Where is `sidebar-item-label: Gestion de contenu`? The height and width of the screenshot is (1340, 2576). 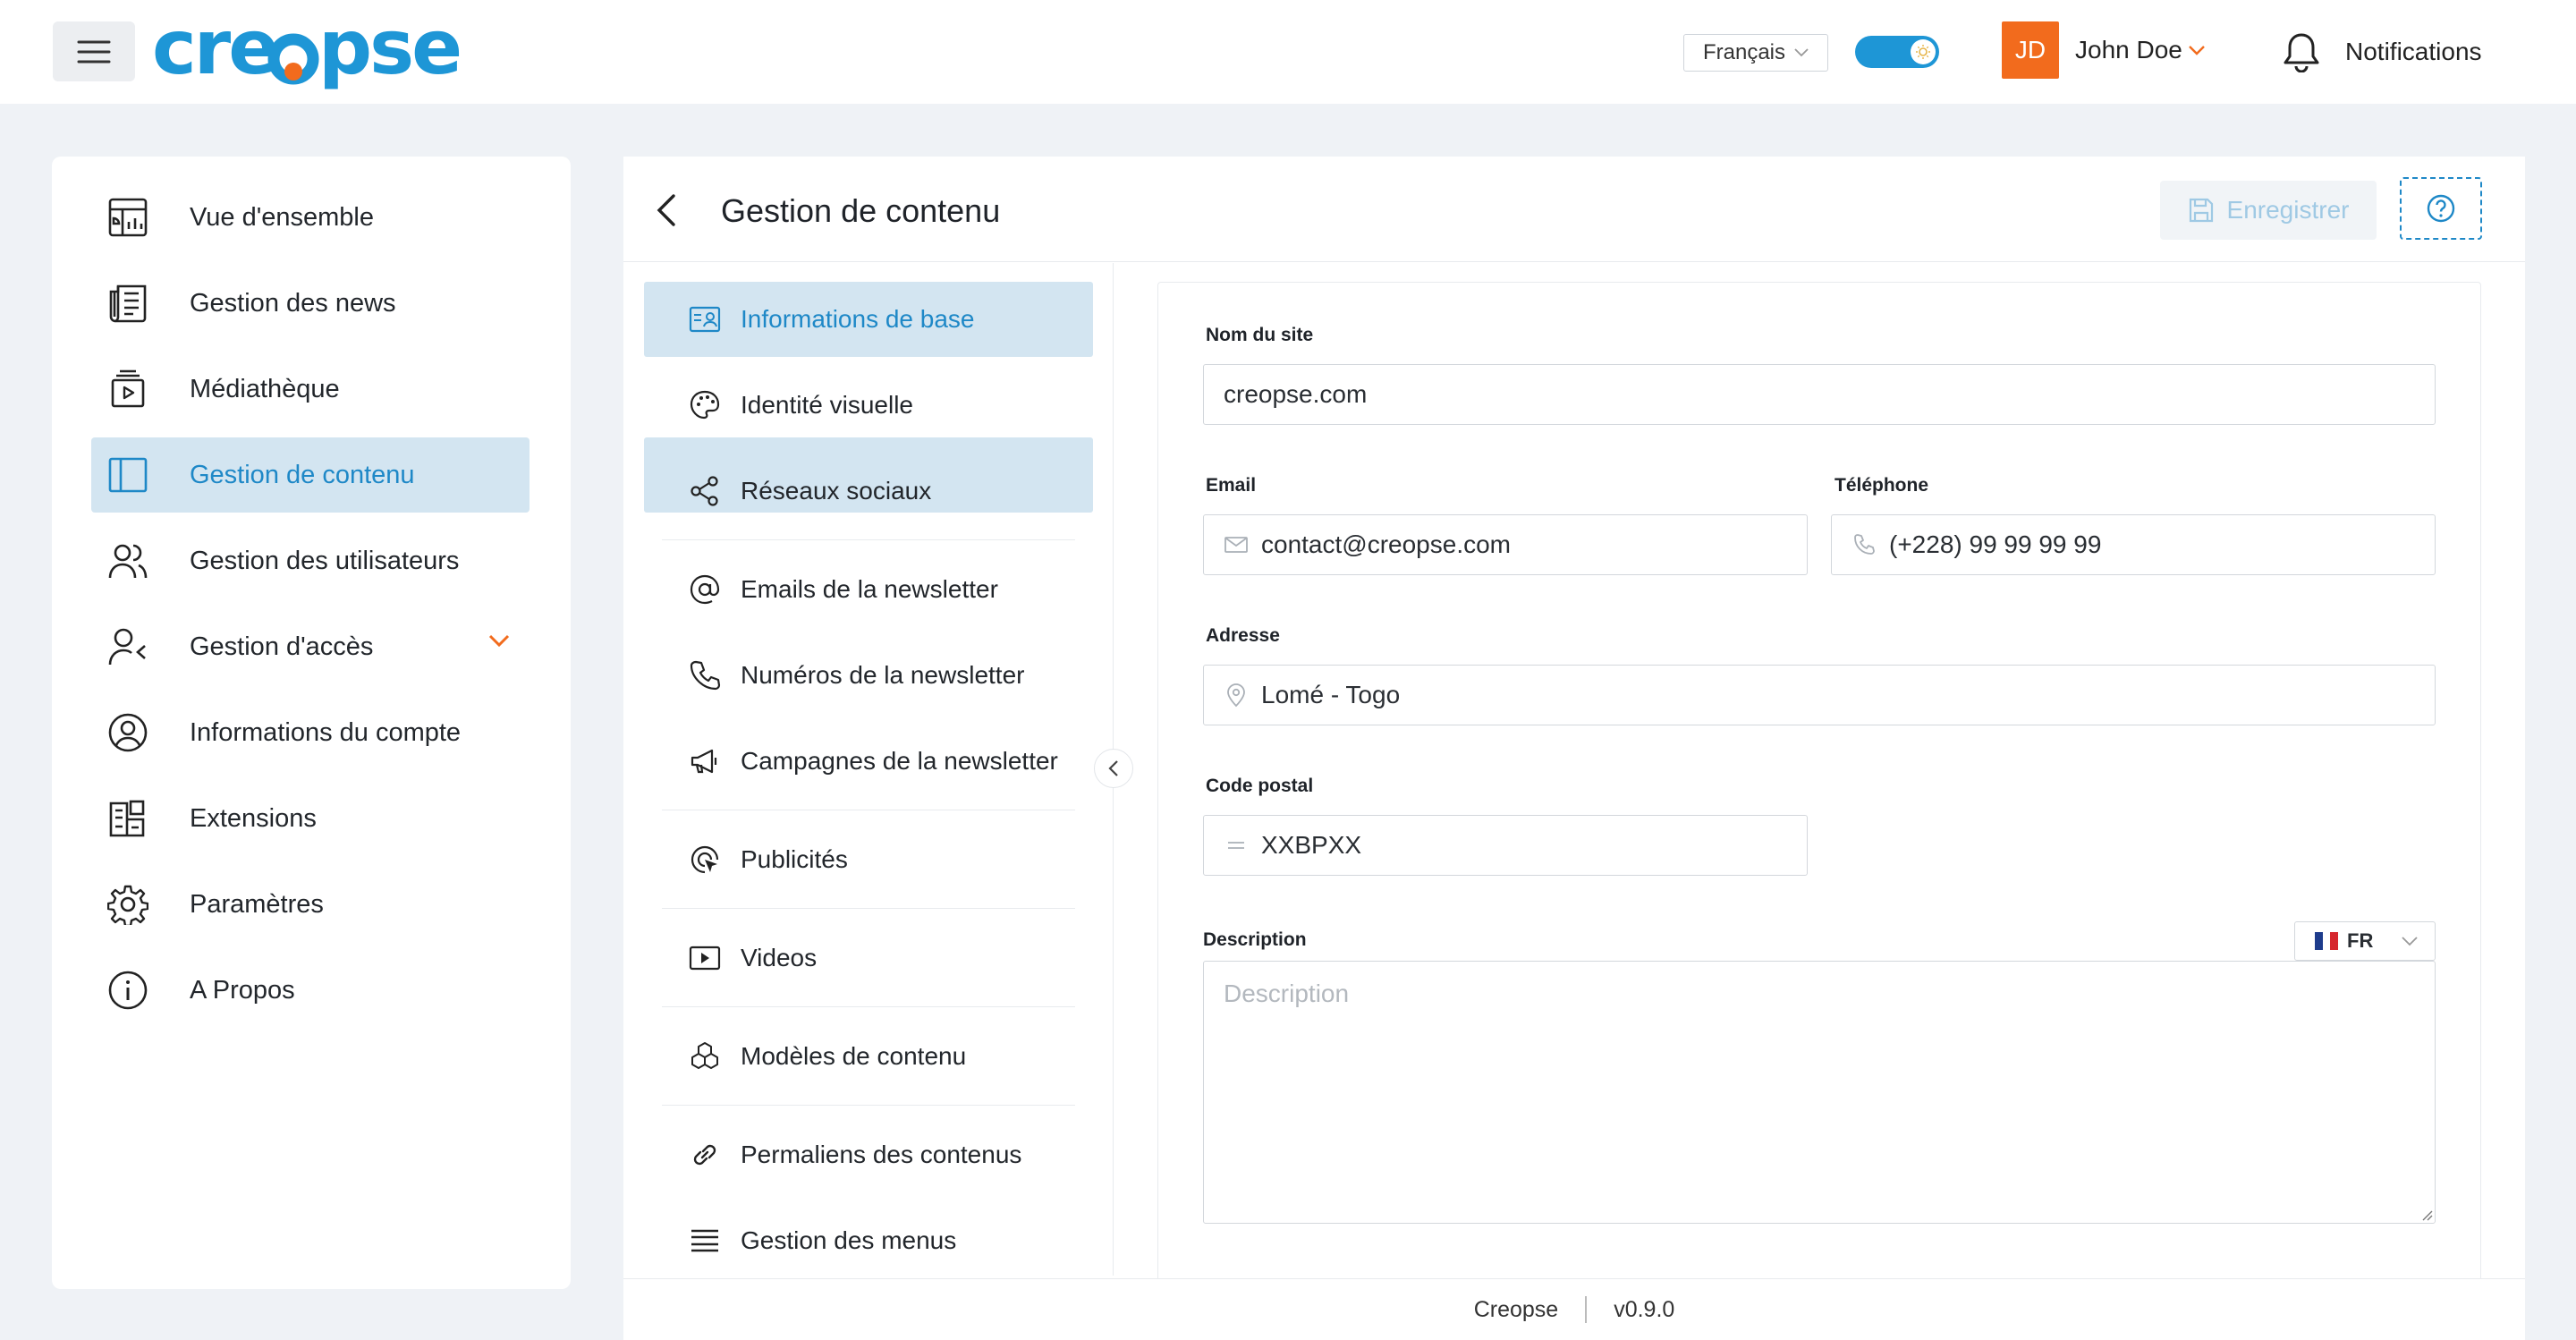
sidebar-item-label: Gestion de contenu is located at coordinates (302, 474).